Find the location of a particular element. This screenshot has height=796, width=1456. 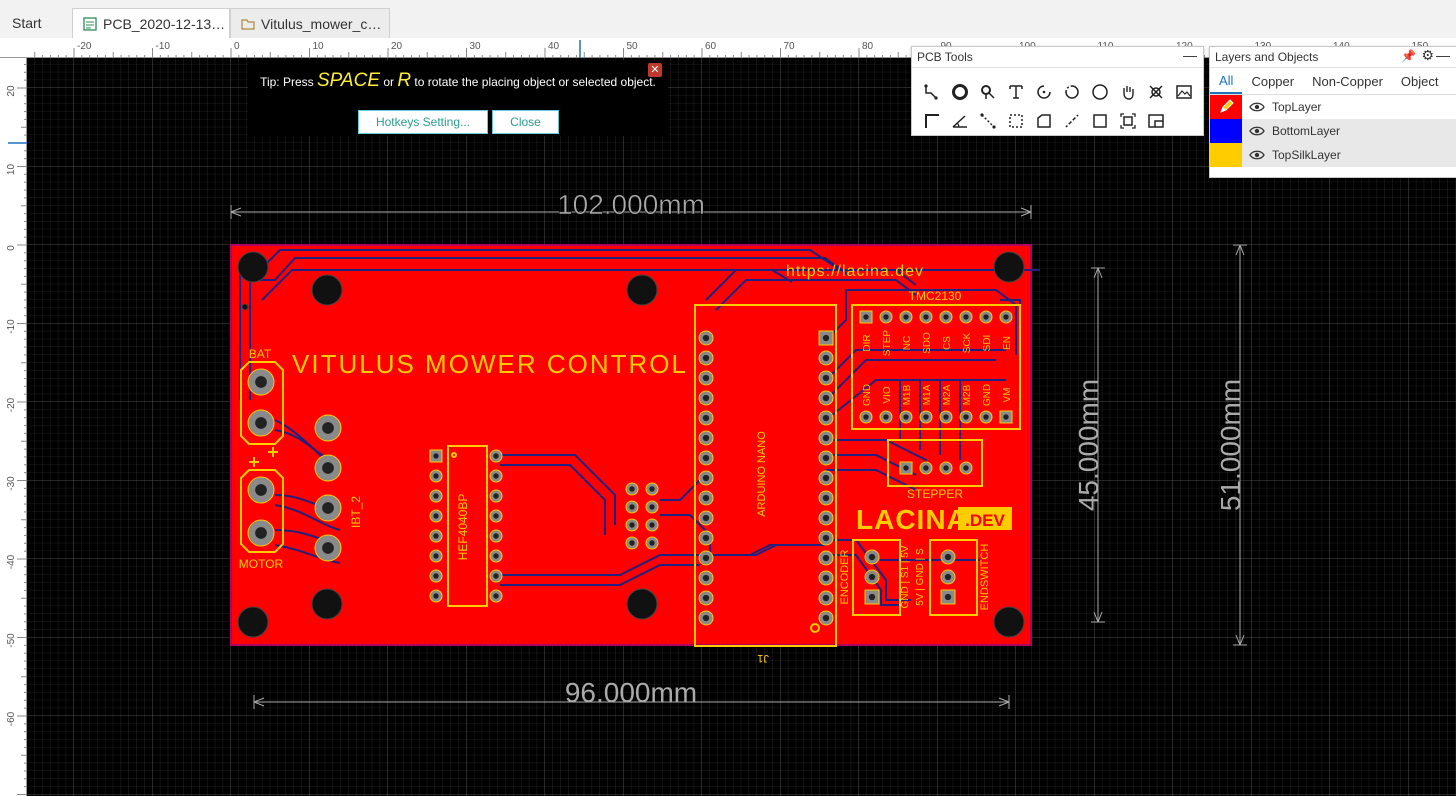

circle-icon is located at coordinates (1100, 91).